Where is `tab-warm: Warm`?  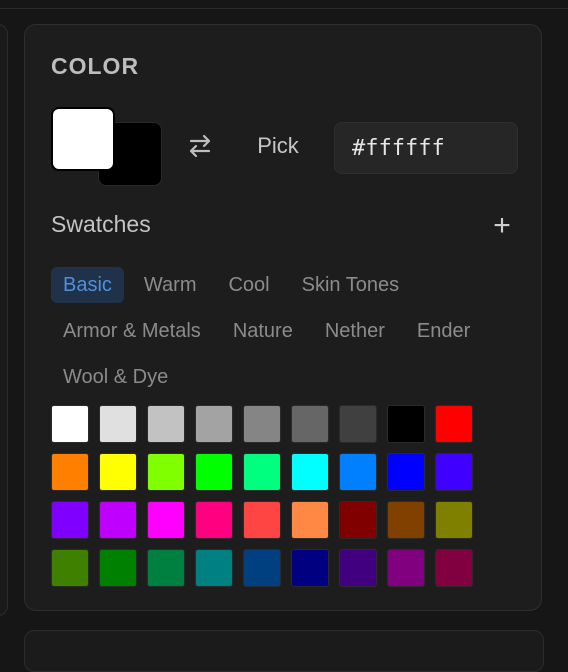
tab-warm: Warm is located at coordinates (170, 285).